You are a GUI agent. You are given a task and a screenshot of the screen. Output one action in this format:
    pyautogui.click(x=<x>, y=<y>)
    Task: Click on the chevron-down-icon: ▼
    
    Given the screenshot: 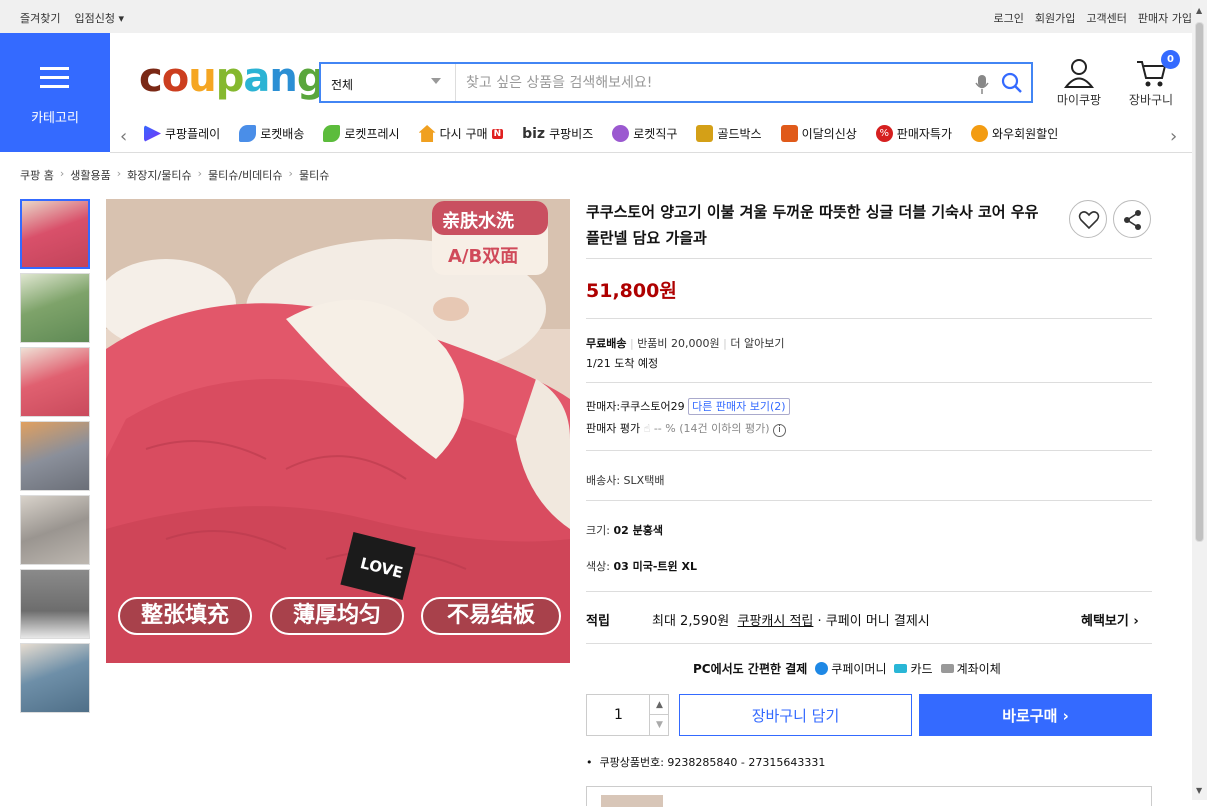 What is the action you would take?
    pyautogui.click(x=659, y=725)
    